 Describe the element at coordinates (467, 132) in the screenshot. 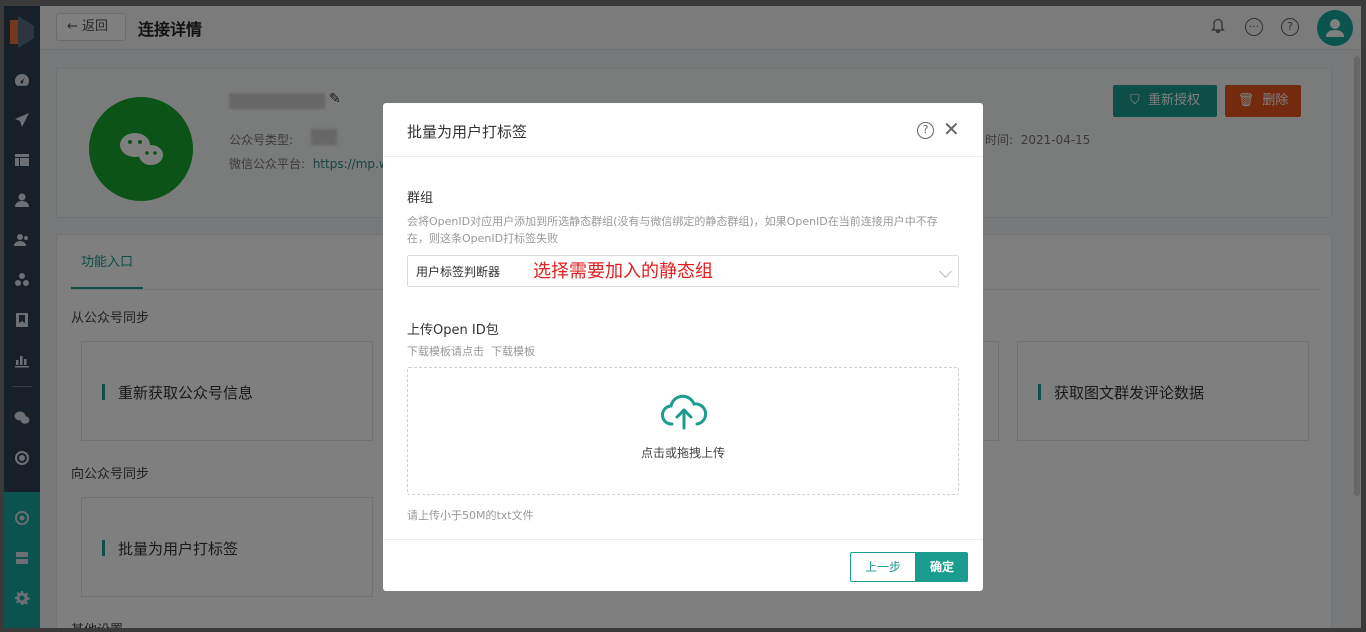

I see `modal-title: 批量为用户打标签` at that location.